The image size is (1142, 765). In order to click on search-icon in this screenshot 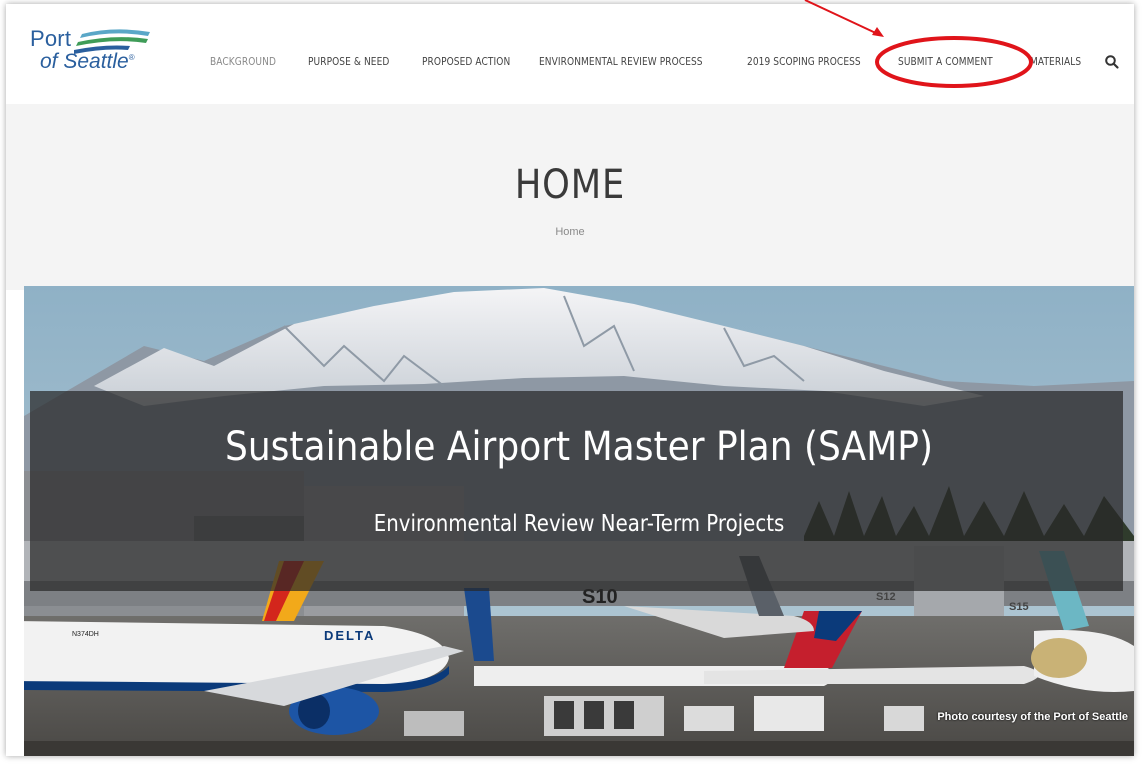, I will do `click(1112, 62)`.